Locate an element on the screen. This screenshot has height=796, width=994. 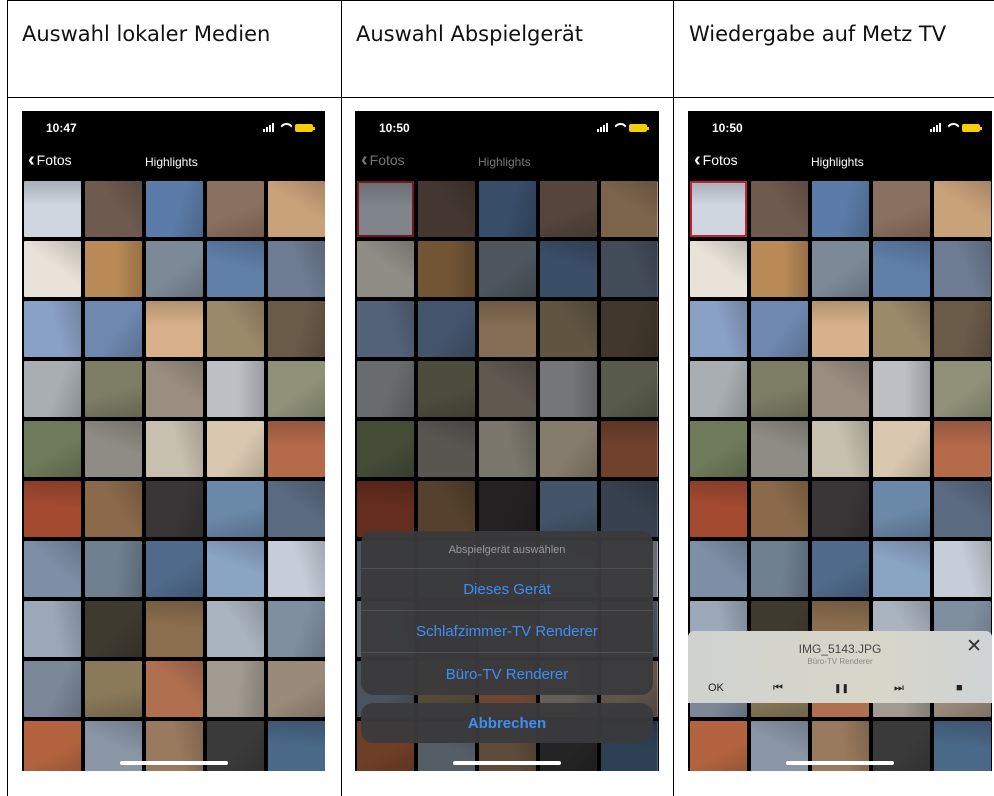
pause-icon: ❚❚ is located at coordinates (841, 688).